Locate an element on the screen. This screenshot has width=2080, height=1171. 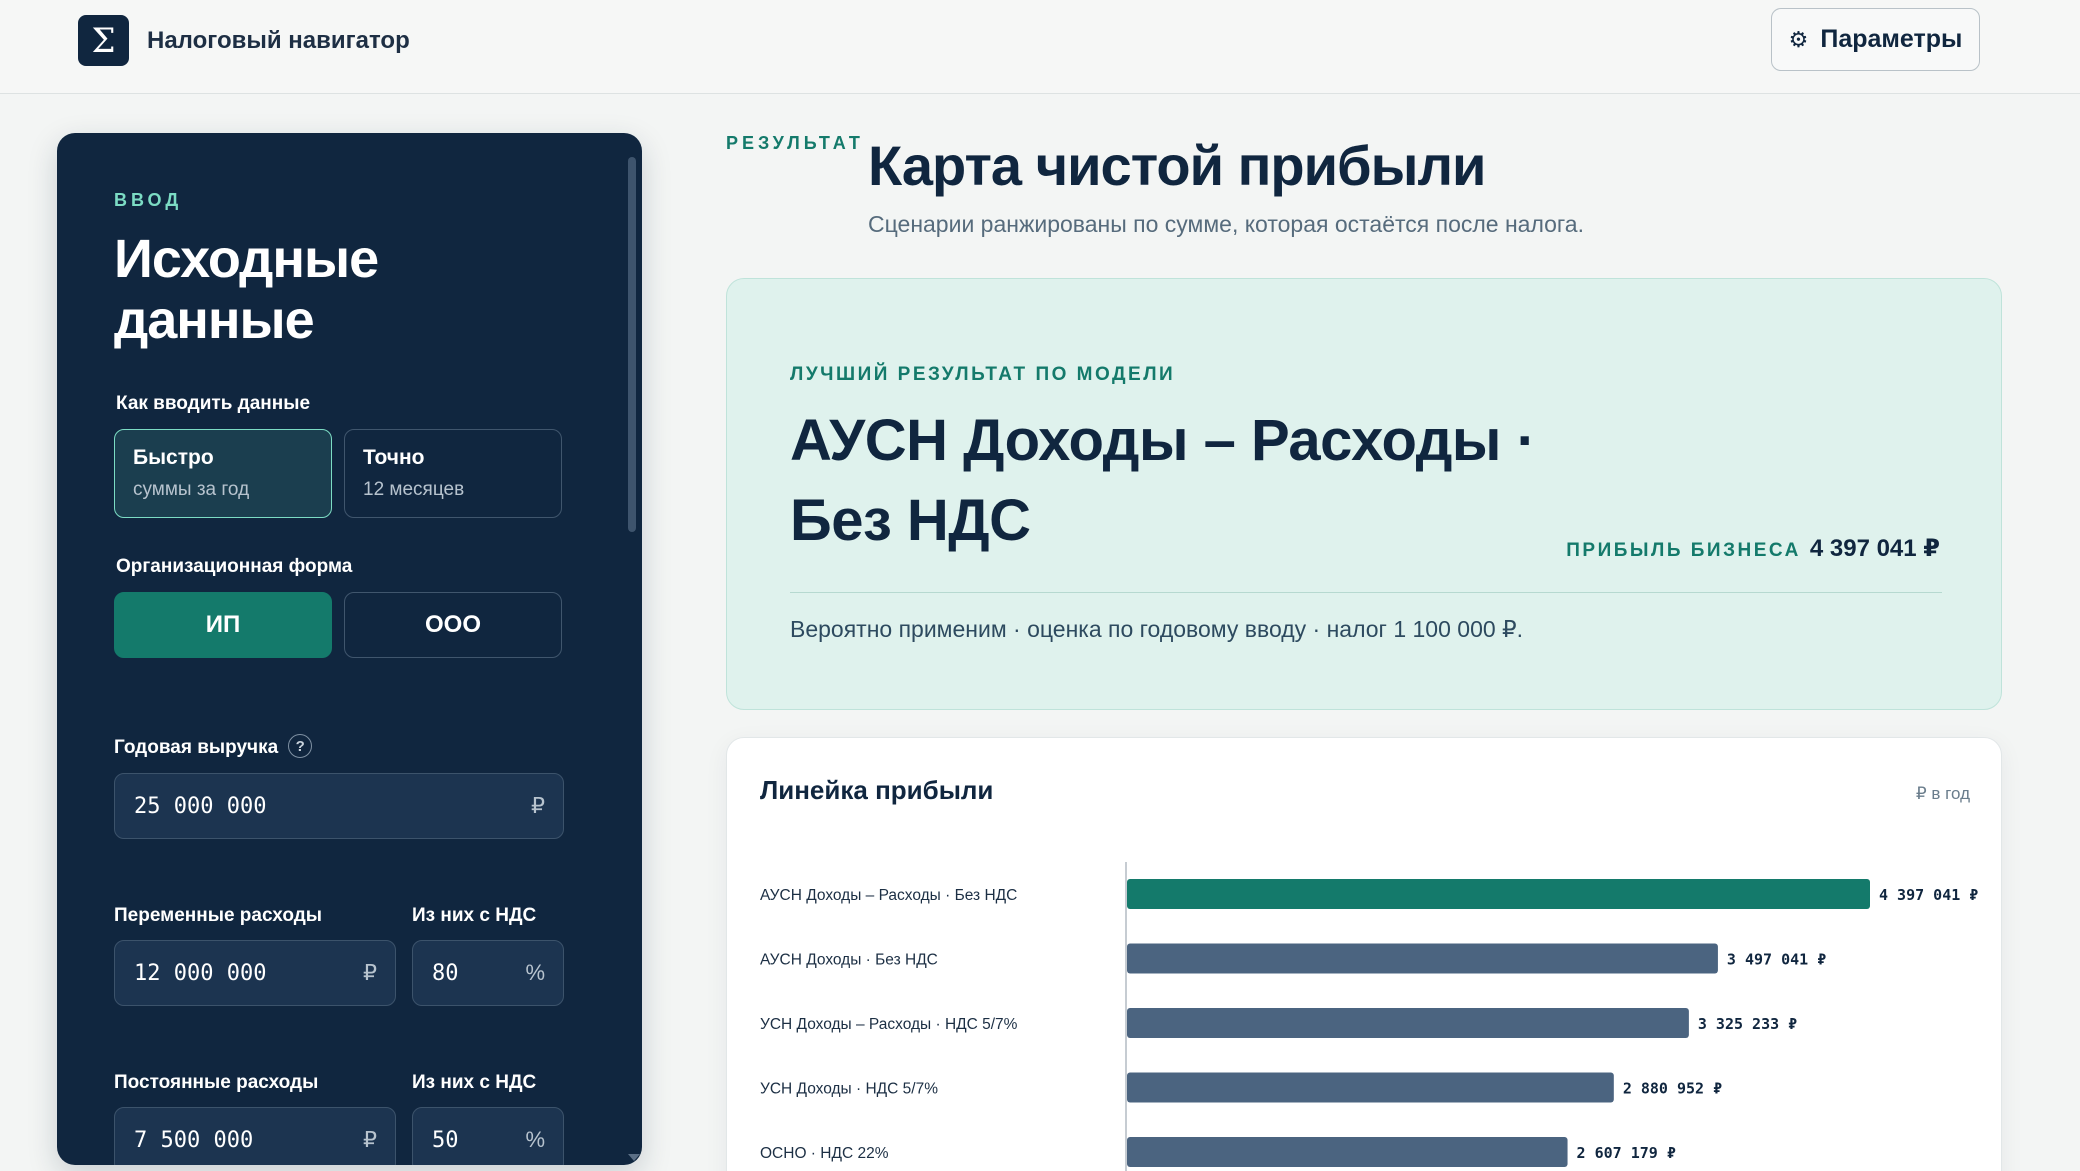
bar-value-label: 4 397 041 ₽ is located at coordinates (1928, 895).